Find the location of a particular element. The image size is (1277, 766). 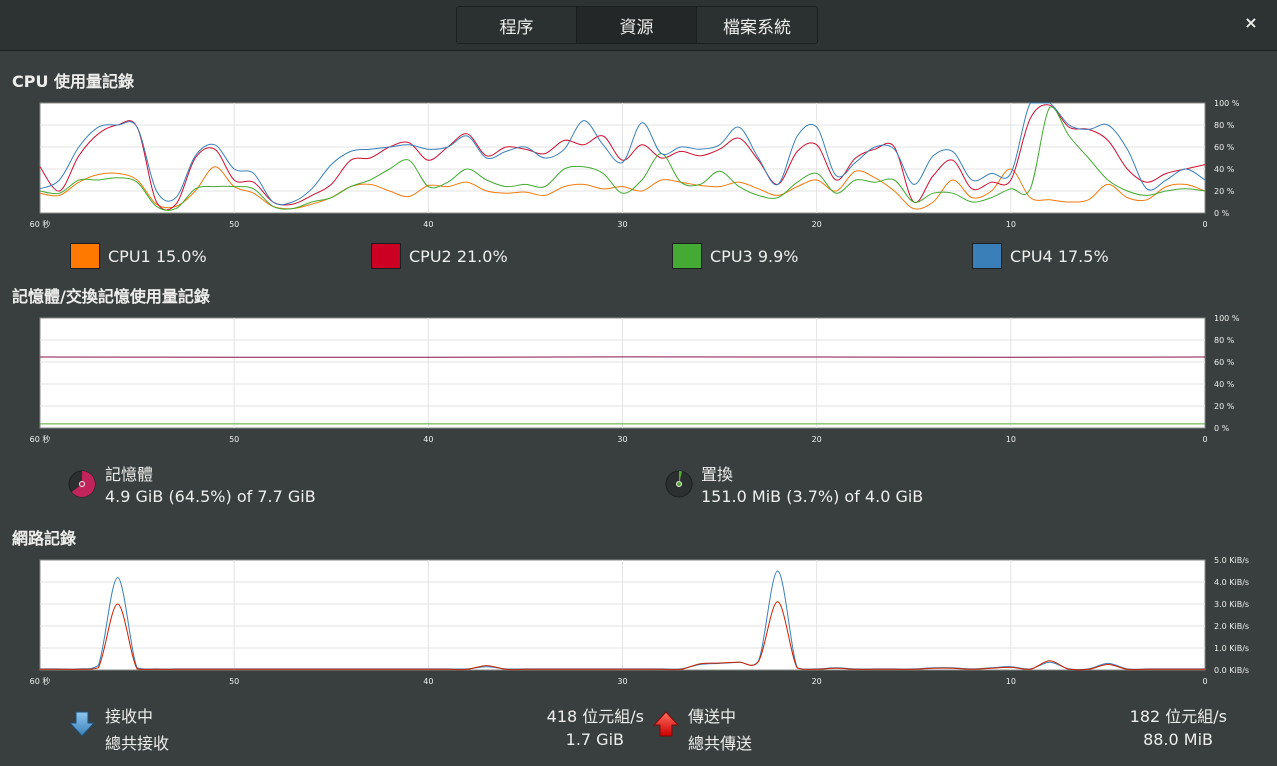

tab-resources: 資源 is located at coordinates (637, 25).